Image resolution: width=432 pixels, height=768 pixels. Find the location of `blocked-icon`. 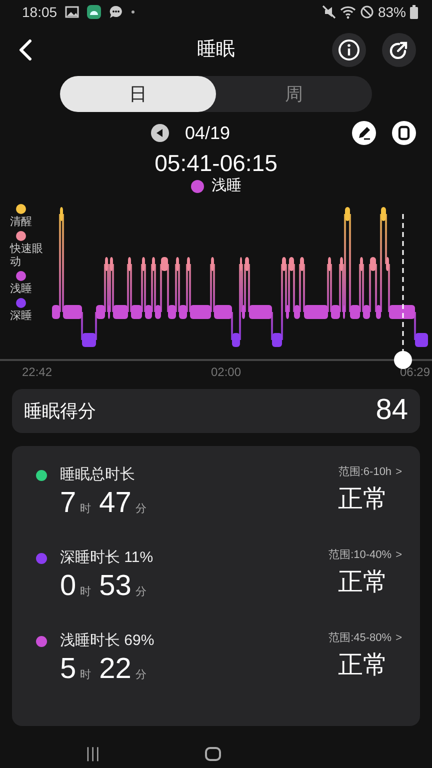

blocked-icon is located at coordinates (367, 12).